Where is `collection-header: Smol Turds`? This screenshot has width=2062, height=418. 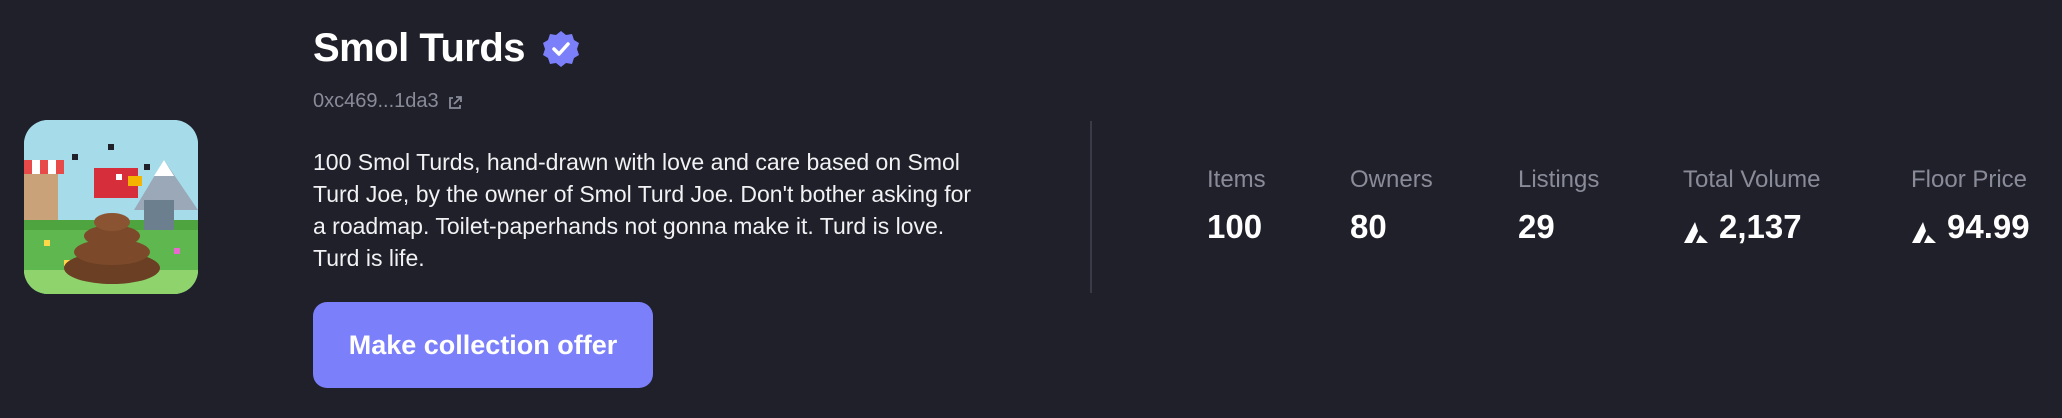 collection-header: Smol Turds is located at coordinates (447, 48).